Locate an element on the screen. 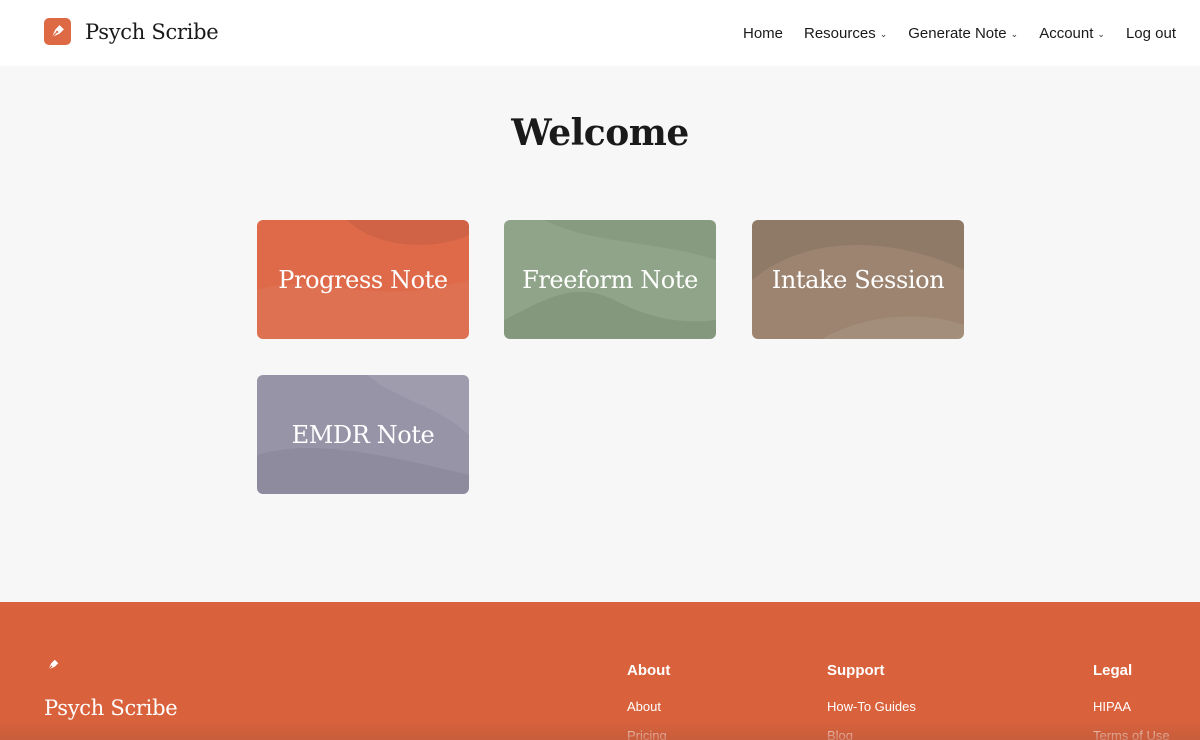  footer-heading-legal: Legal is located at coordinates (1113, 670).